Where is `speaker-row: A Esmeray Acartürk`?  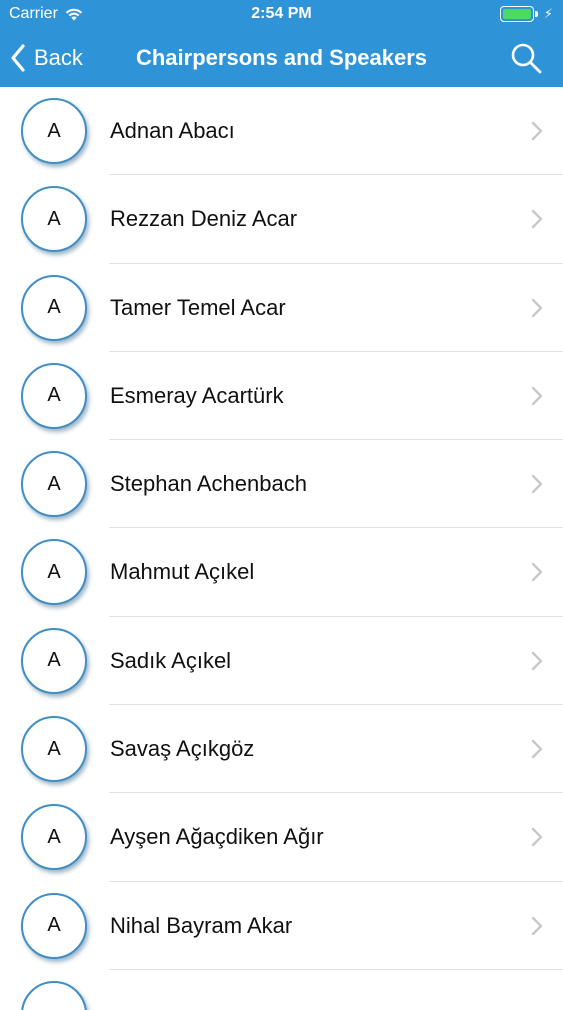
speaker-row: A Esmeray Acartürk is located at coordinates (281, 396).